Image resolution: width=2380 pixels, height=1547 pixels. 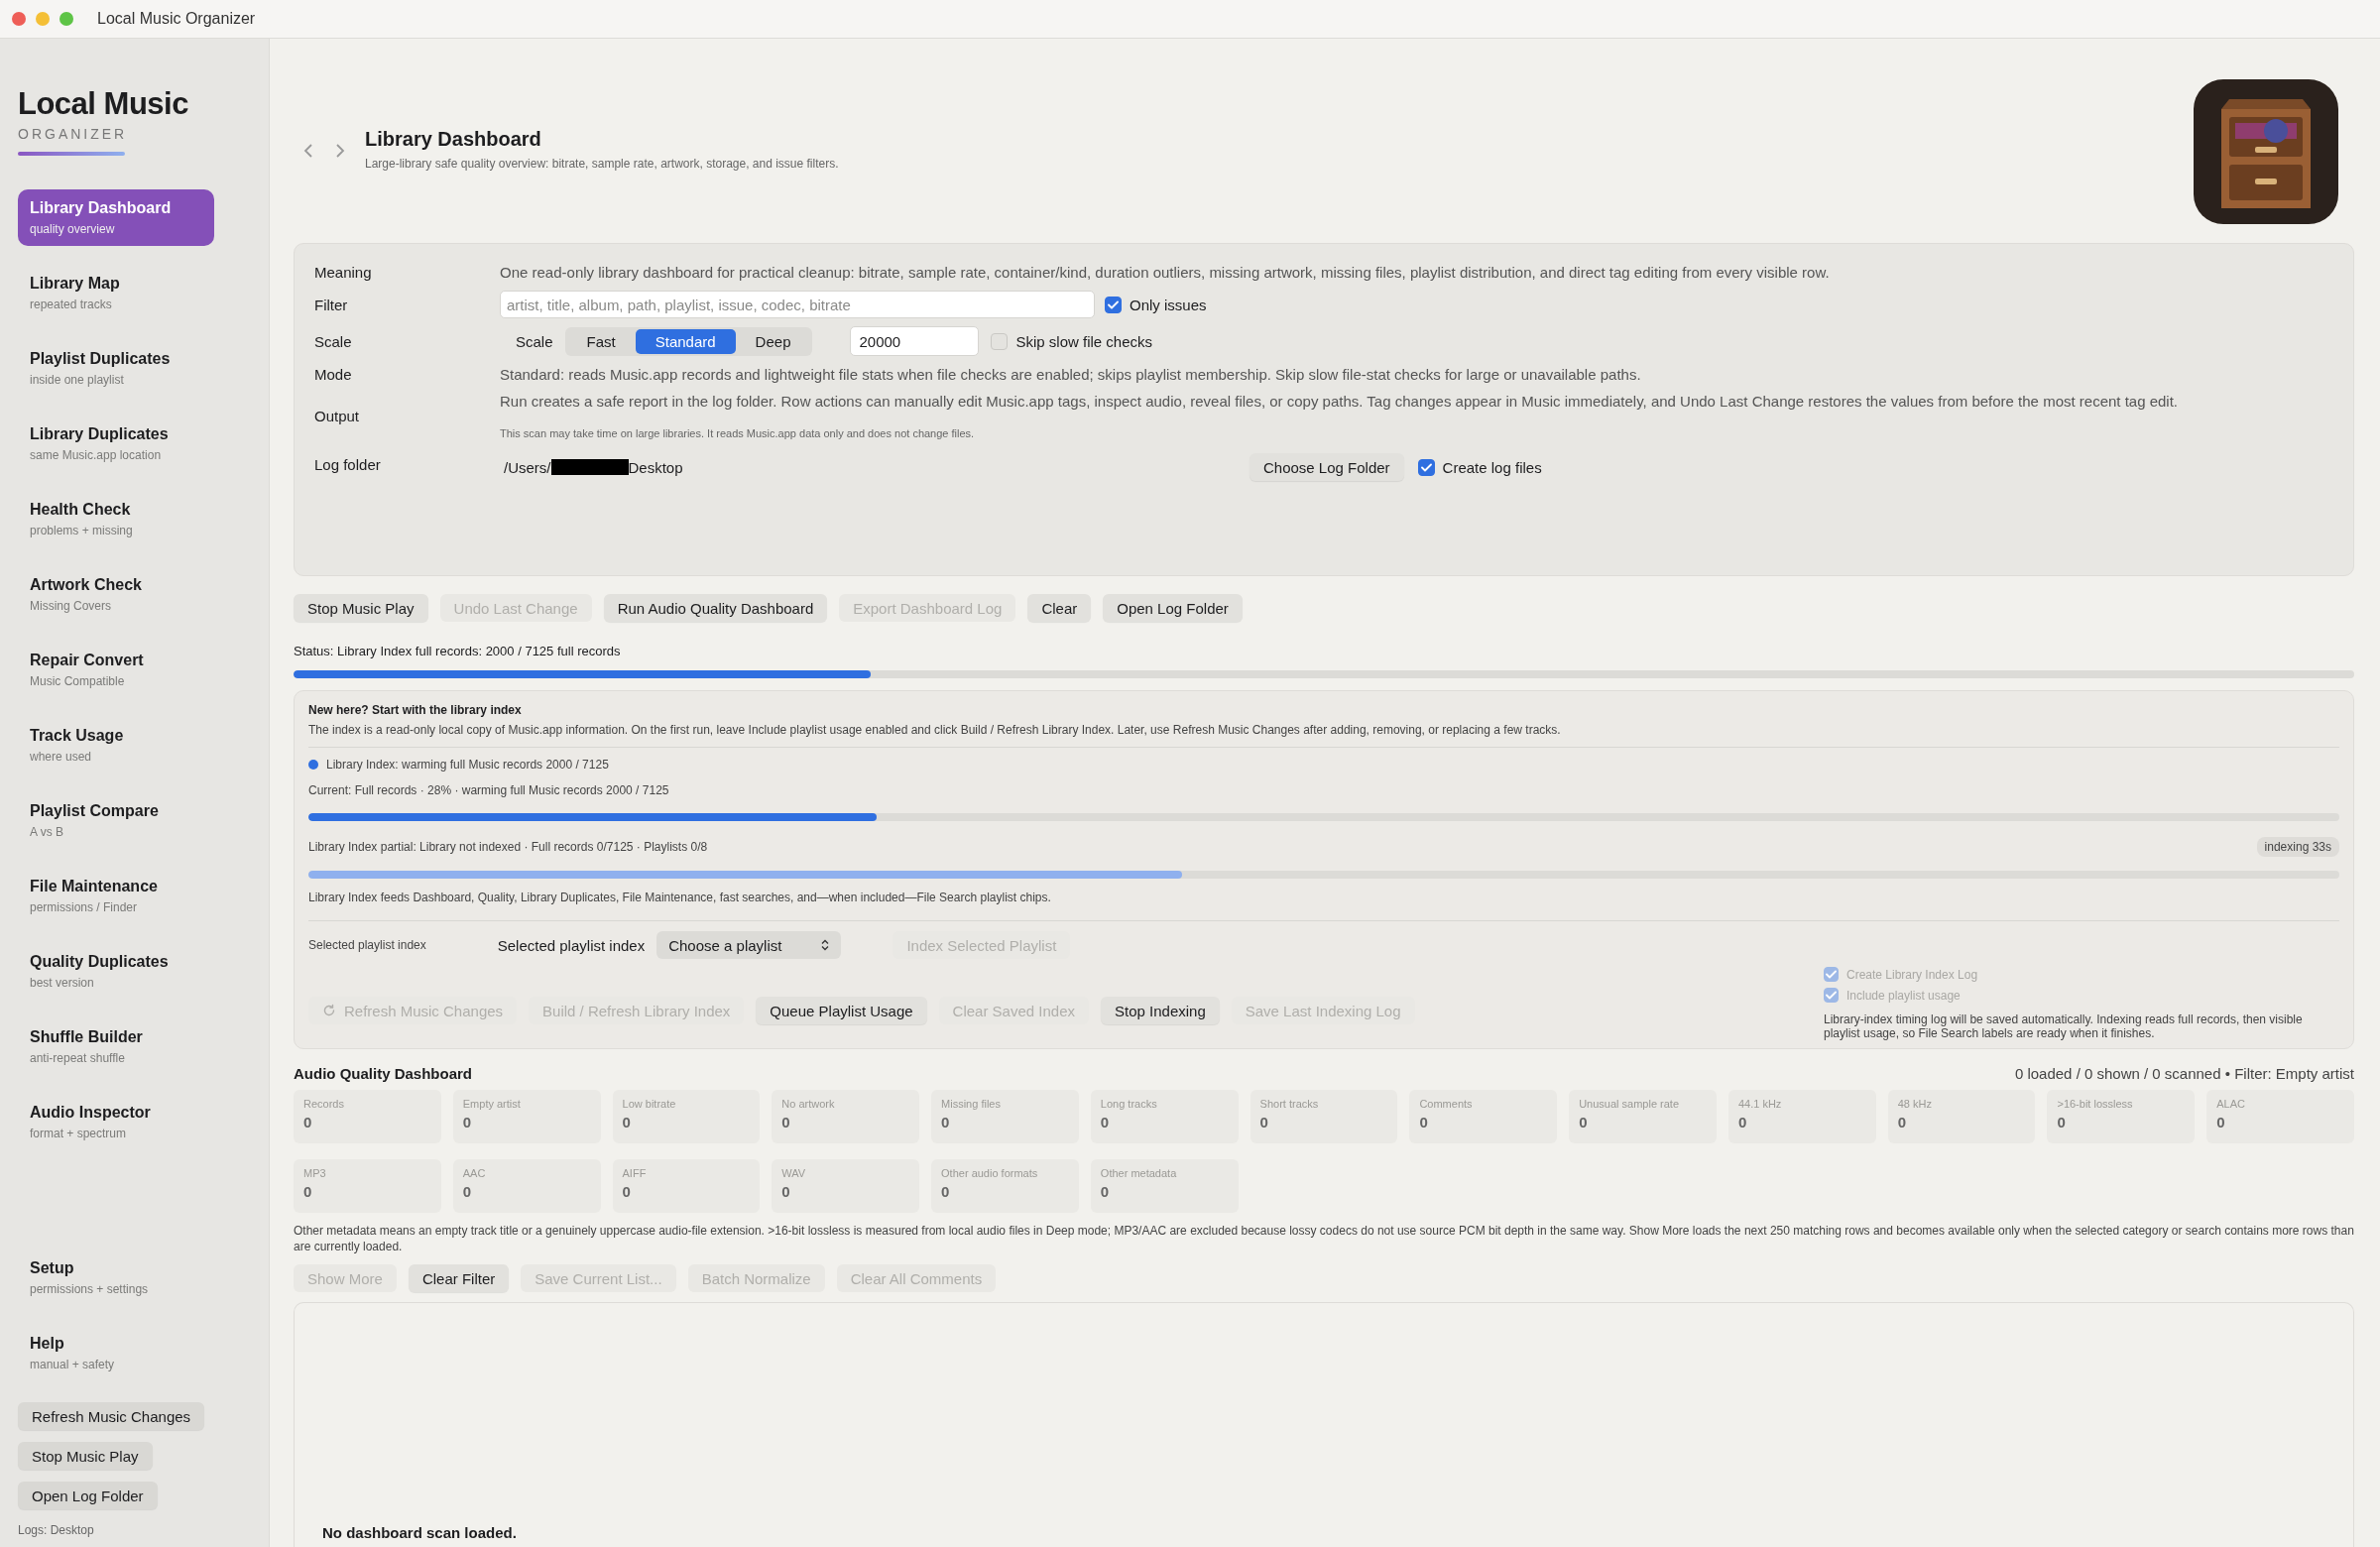 What do you see at coordinates (361, 608) in the screenshot?
I see `action-button: Stop Music Play` at bounding box center [361, 608].